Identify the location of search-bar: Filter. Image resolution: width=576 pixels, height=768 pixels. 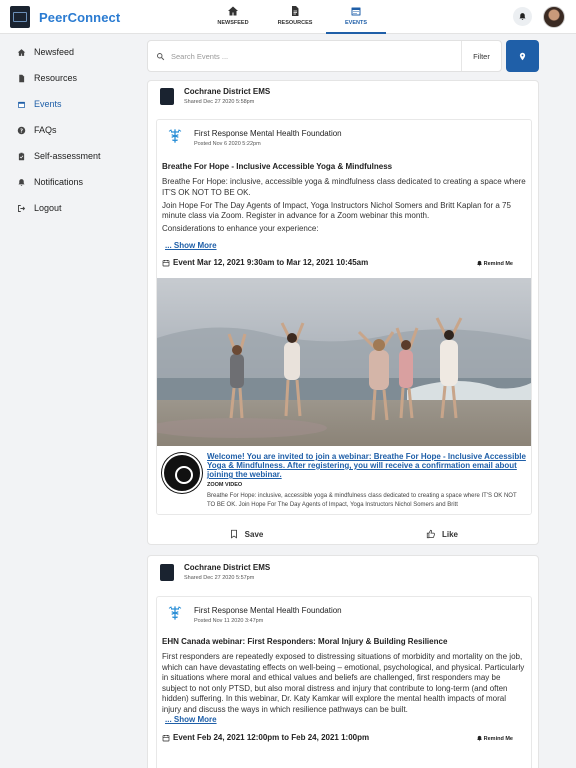
(324, 56).